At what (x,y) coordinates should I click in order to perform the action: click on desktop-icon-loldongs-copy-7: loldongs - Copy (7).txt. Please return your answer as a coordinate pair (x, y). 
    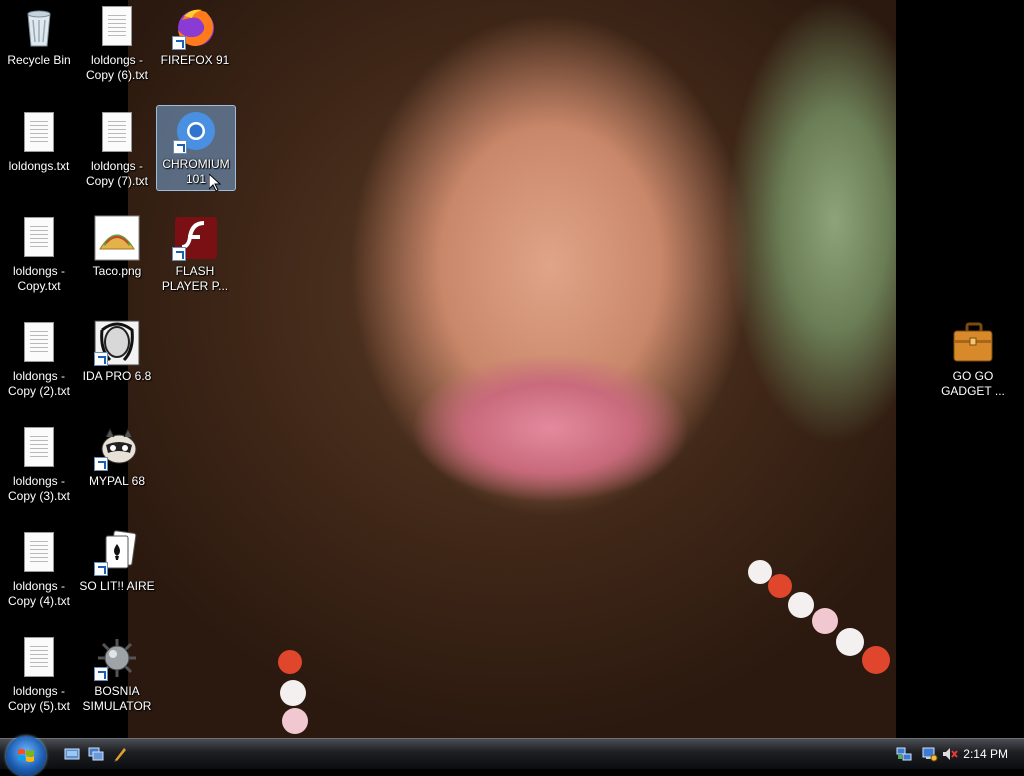
    Looking at the image, I should click on (117, 148).